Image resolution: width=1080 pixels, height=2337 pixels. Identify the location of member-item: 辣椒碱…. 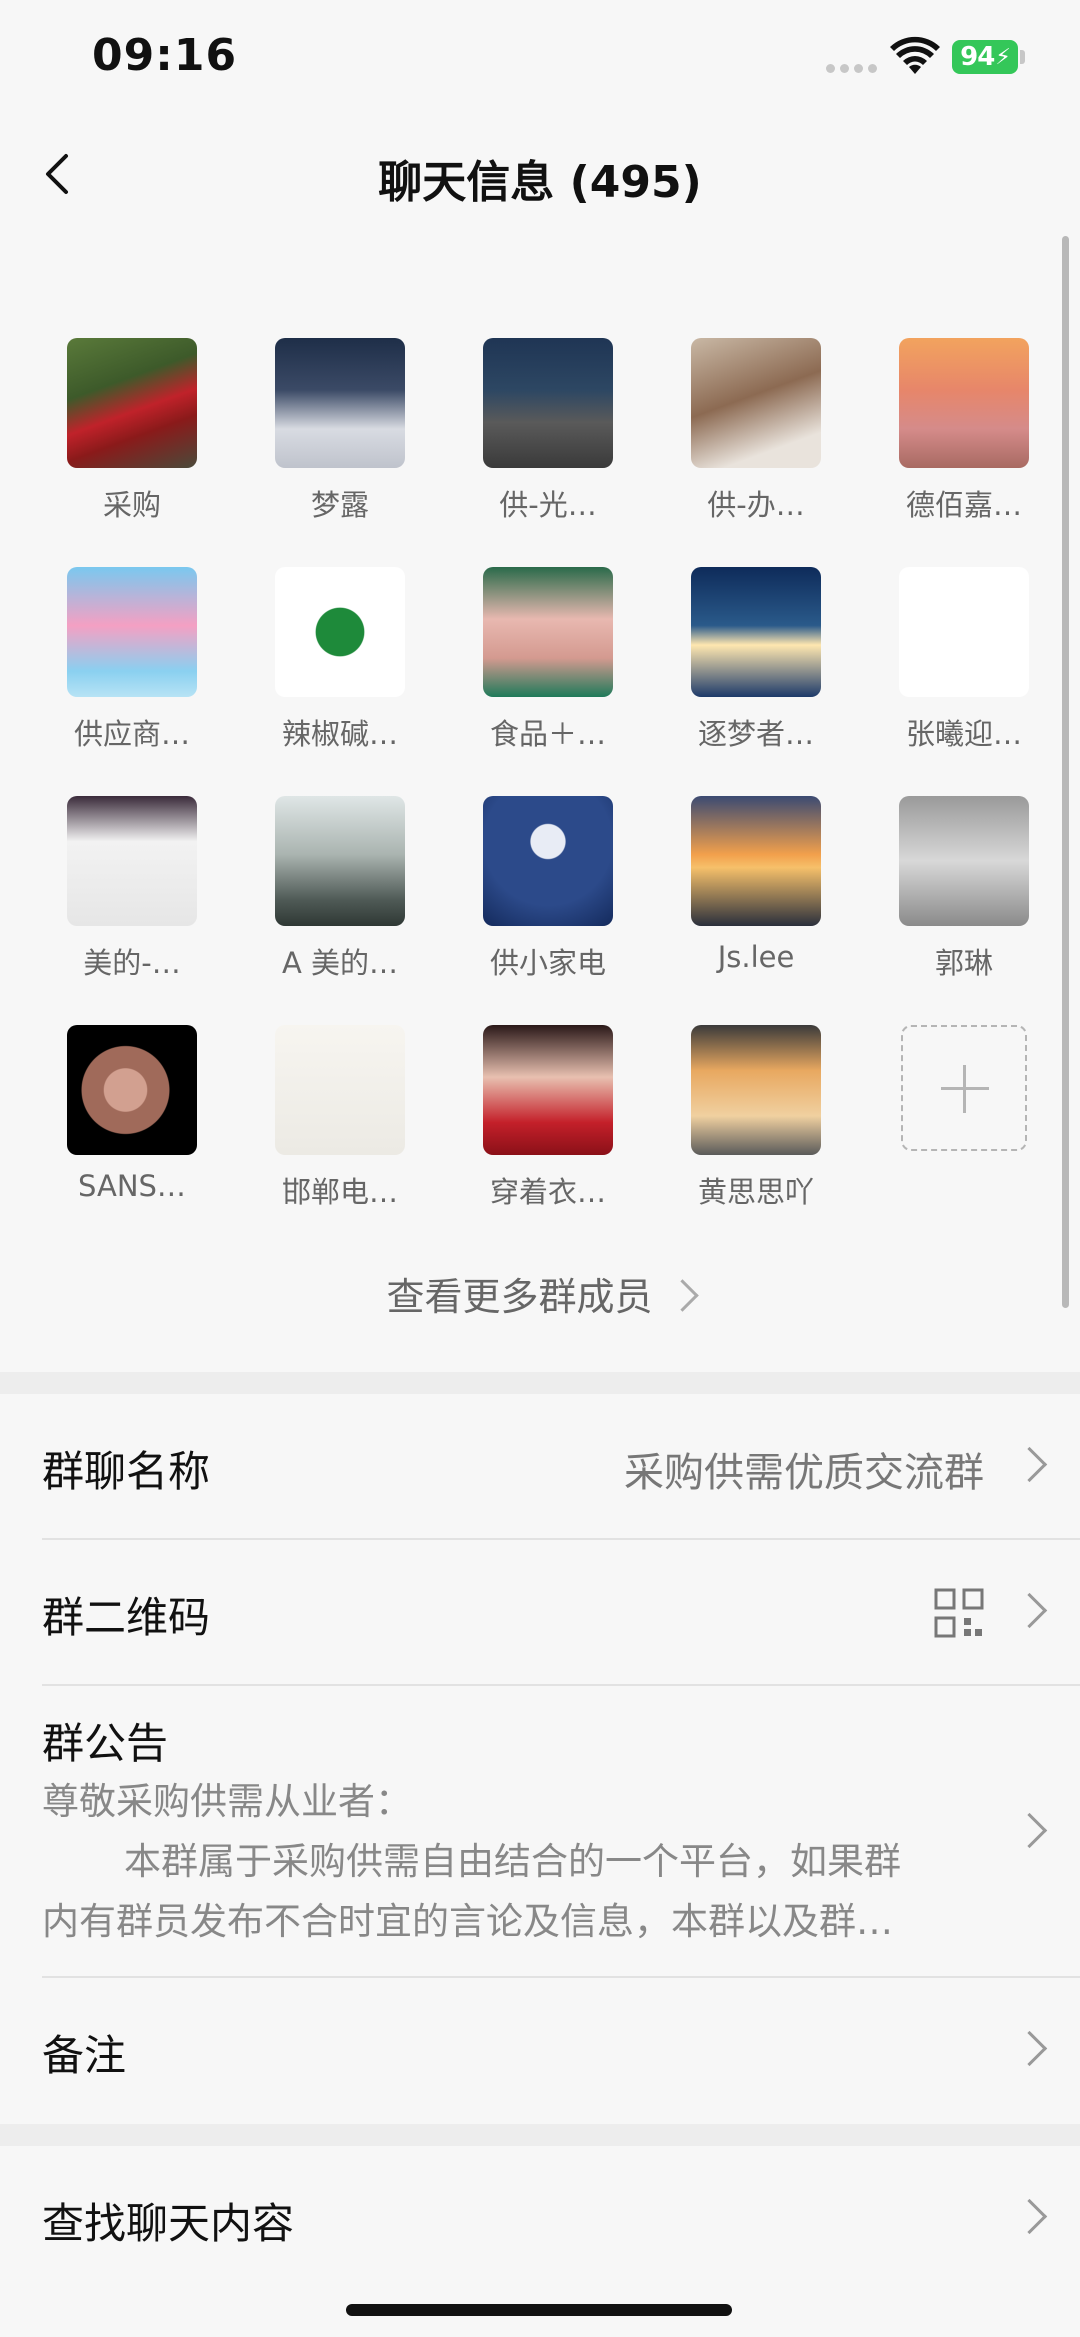
(340, 660).